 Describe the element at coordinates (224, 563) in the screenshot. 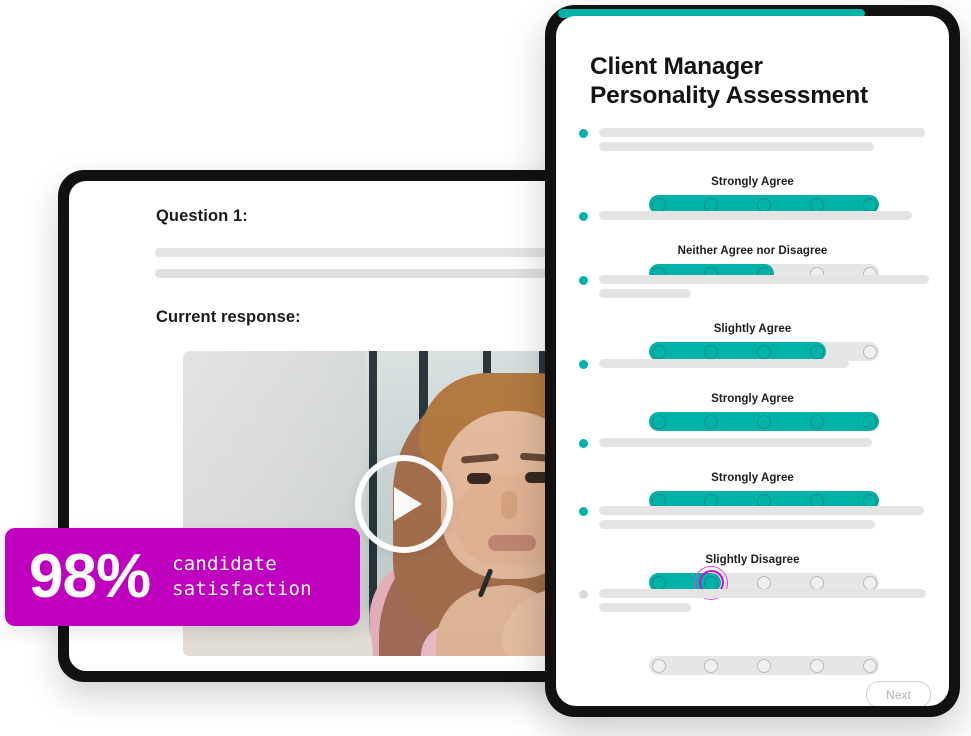

I see `satisfaction-caption-line-1: candidate` at that location.